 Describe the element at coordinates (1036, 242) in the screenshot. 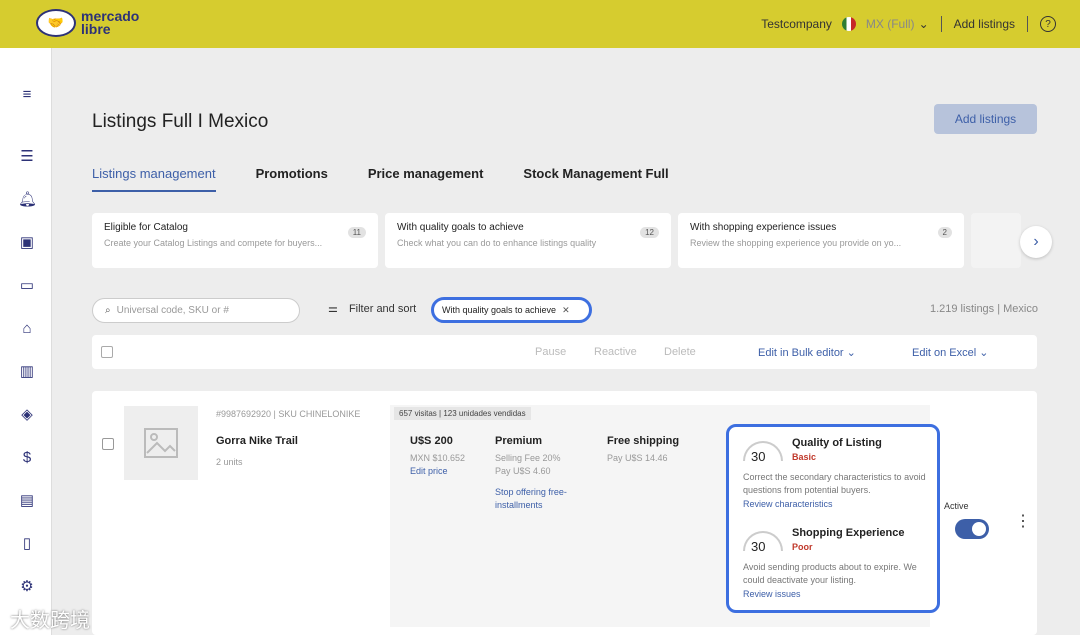

I see `chevron-right-icon: ›` at that location.